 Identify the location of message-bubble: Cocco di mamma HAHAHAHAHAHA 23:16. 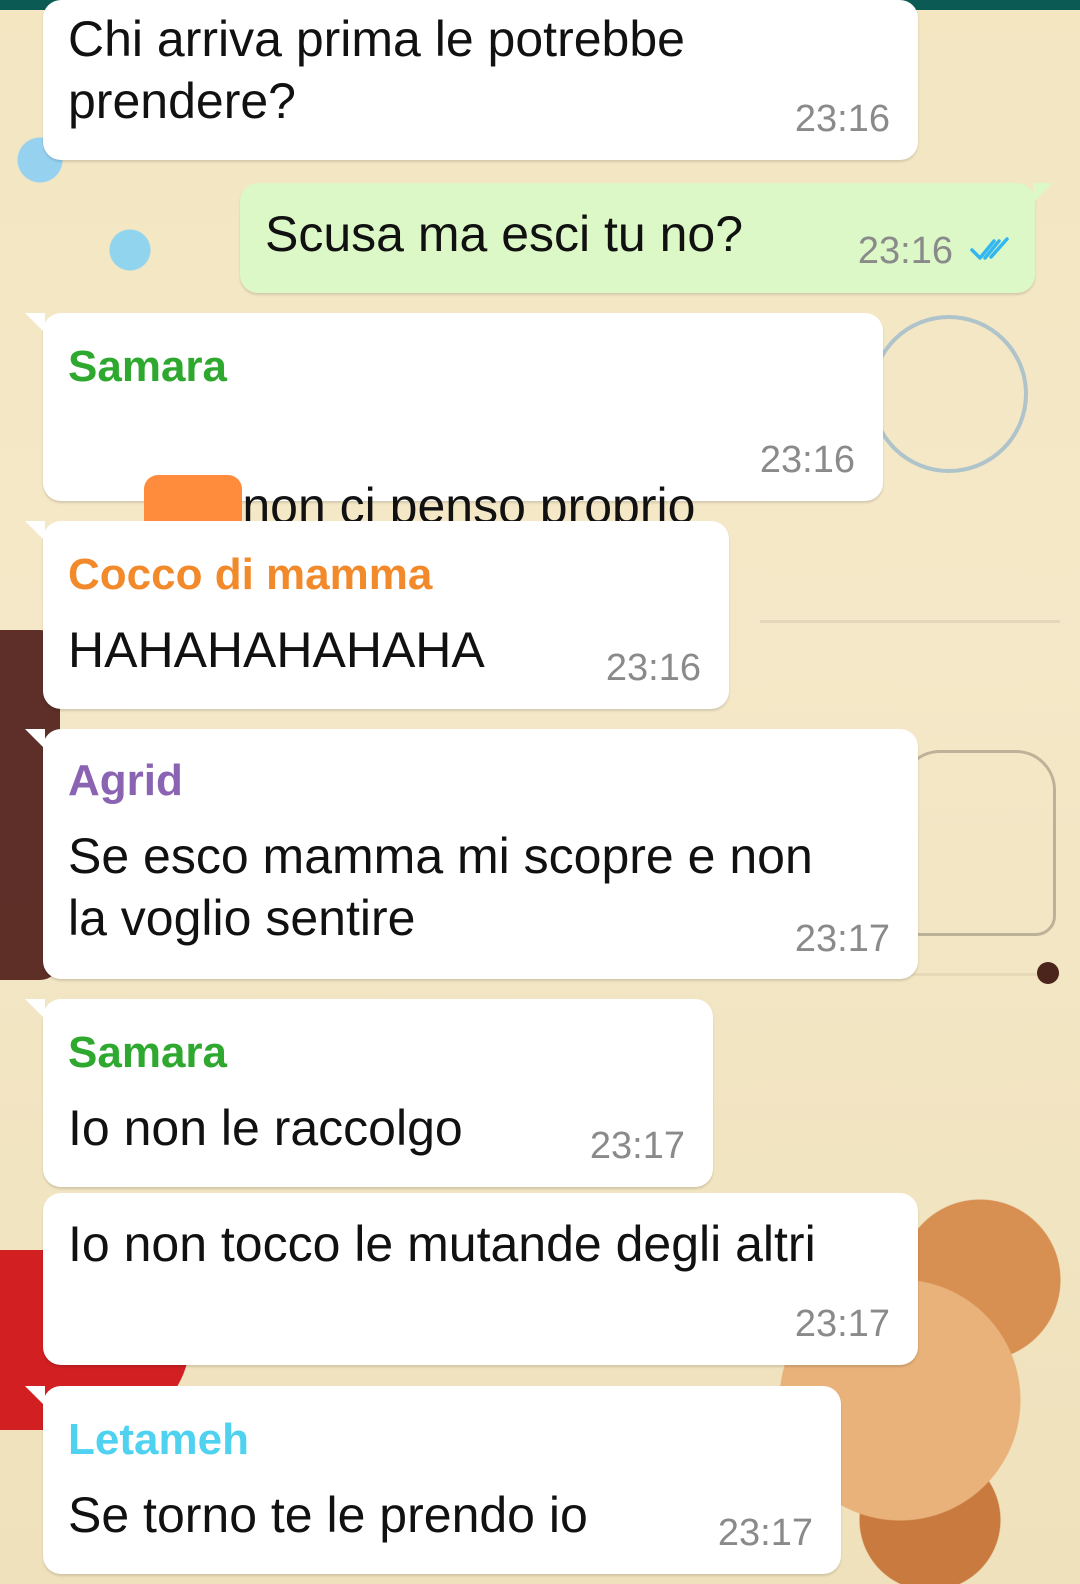
(377, 615).